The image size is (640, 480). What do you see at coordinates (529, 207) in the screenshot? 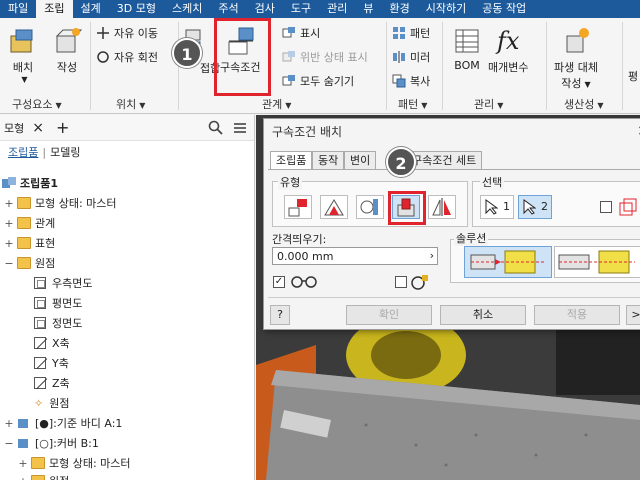
I see `cursor-icon` at bounding box center [529, 207].